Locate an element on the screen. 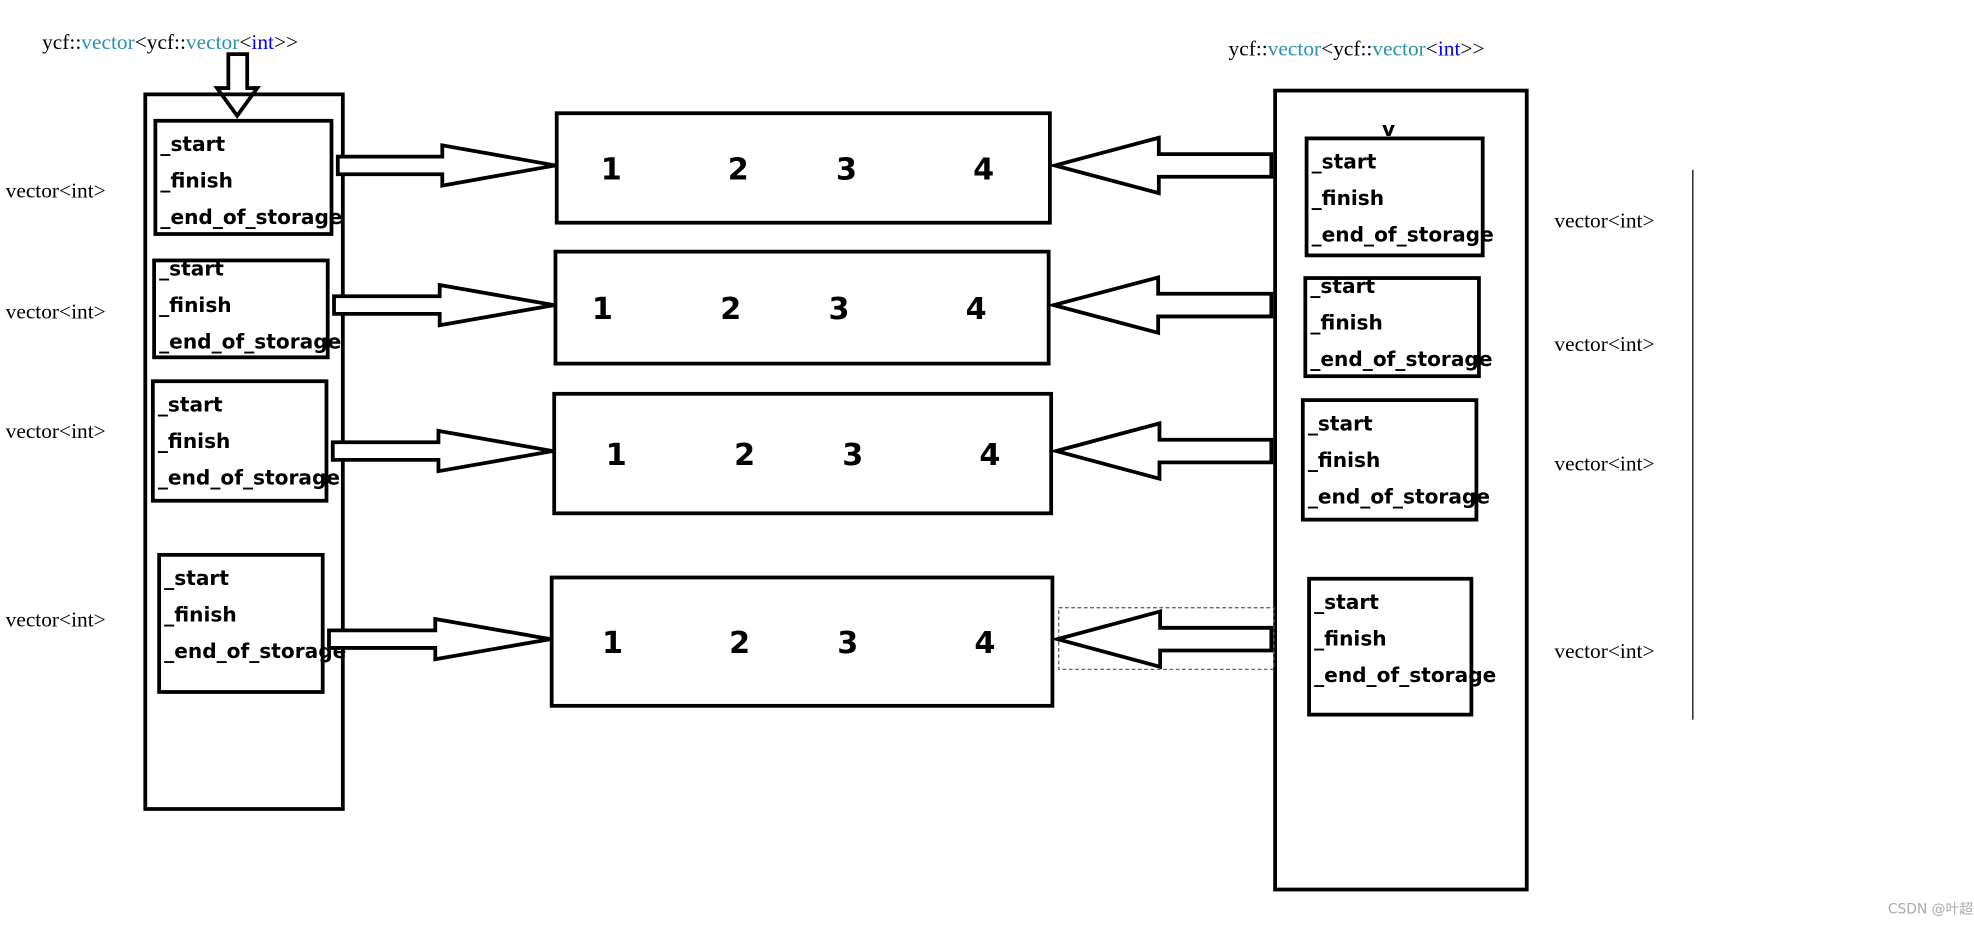 This screenshot has height=926, width=1974. left-title: ycf::vector<ycf::vector<int>> is located at coordinates (170, 42).